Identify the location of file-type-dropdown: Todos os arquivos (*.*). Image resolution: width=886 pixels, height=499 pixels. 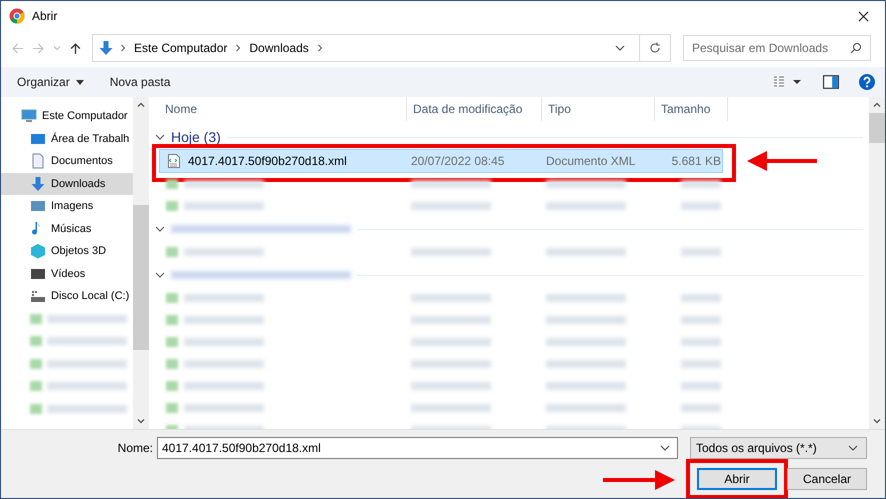
(778, 448).